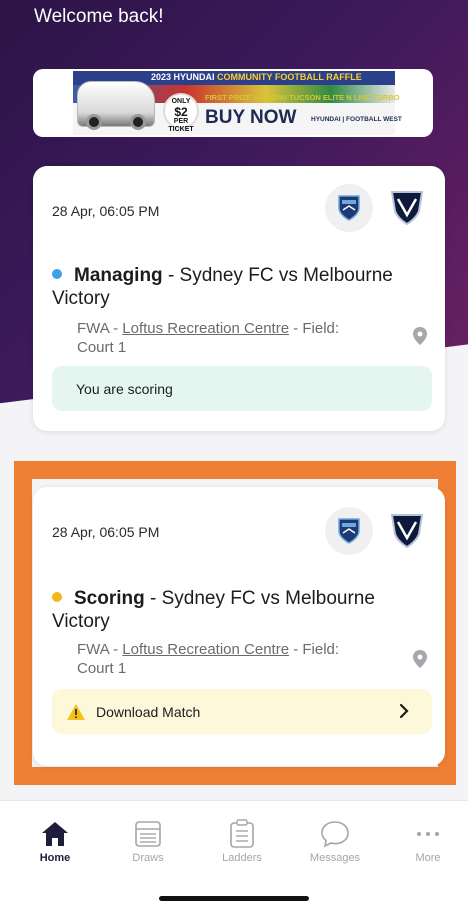 Image resolution: width=468 pixels, height=907 pixels. What do you see at coordinates (404, 711) in the screenshot?
I see `chevron-right-icon` at bounding box center [404, 711].